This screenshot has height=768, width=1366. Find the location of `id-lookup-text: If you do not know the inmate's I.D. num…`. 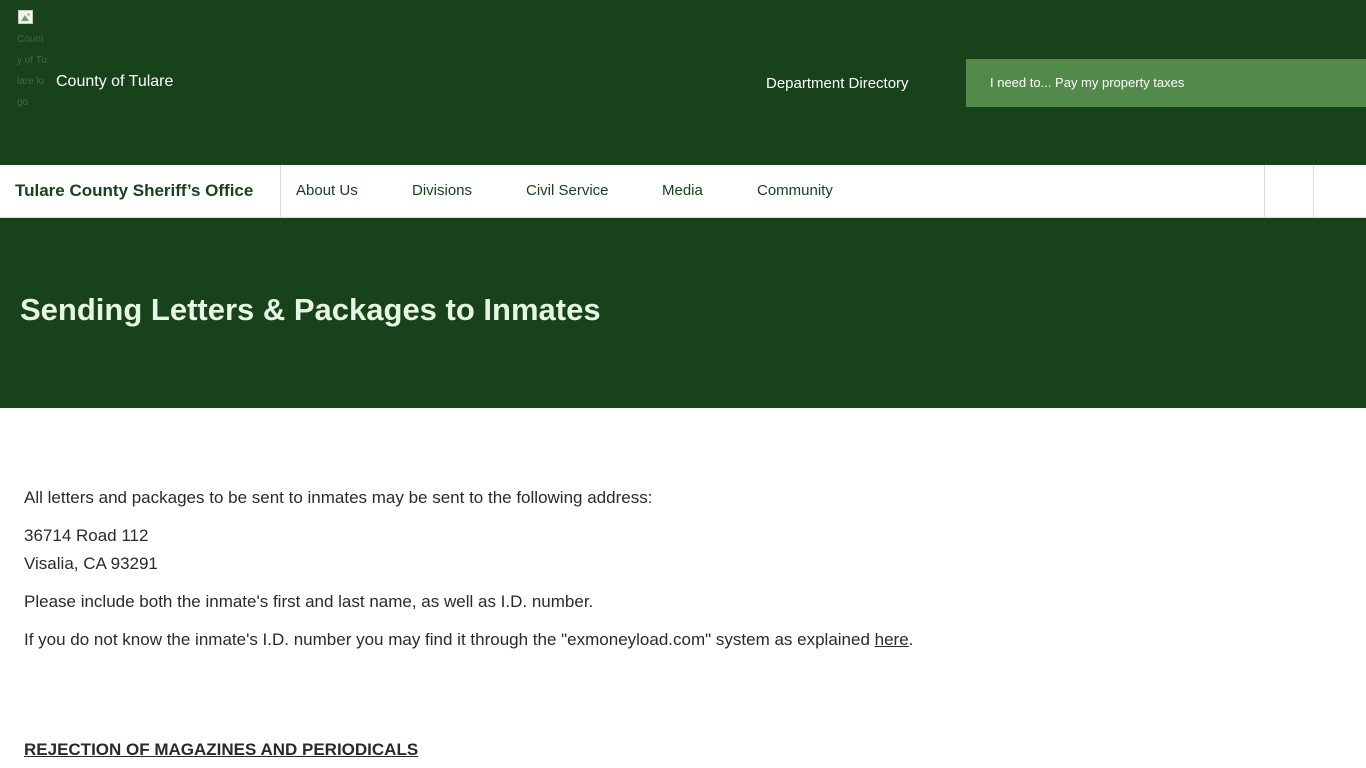

id-lookup-text: If you do not know the inmate's I.D. num… is located at coordinates (449, 639).